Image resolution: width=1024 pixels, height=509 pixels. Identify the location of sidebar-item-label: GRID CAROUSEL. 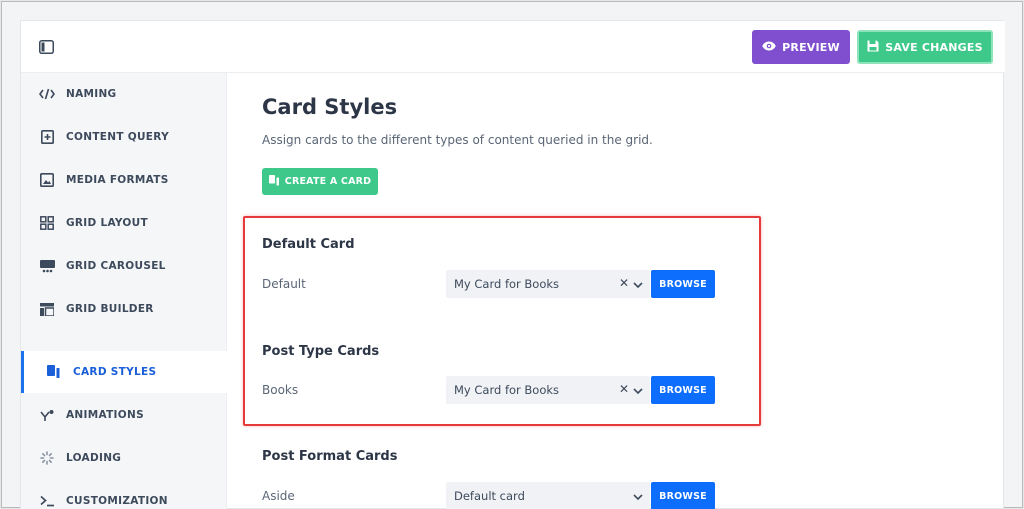
(116, 266).